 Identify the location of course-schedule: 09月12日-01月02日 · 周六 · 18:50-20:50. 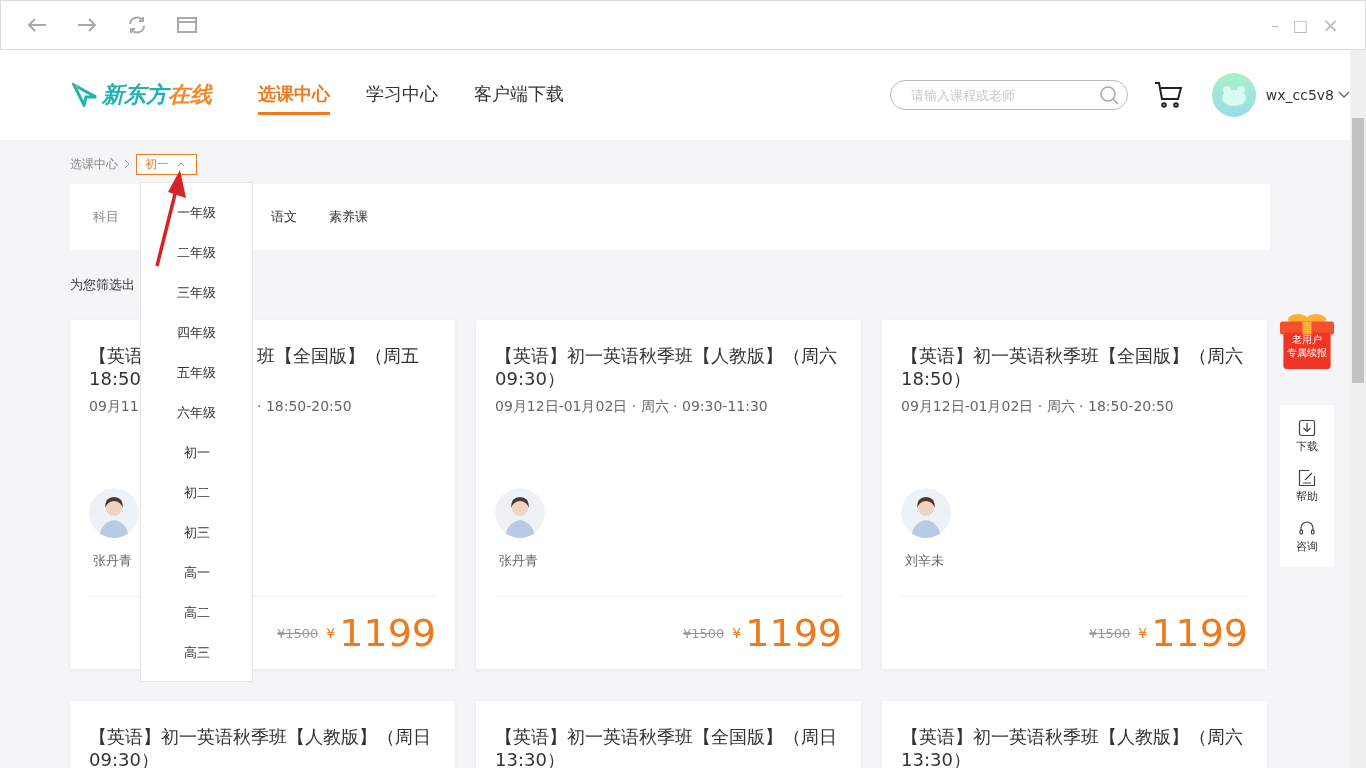
(1038, 407).